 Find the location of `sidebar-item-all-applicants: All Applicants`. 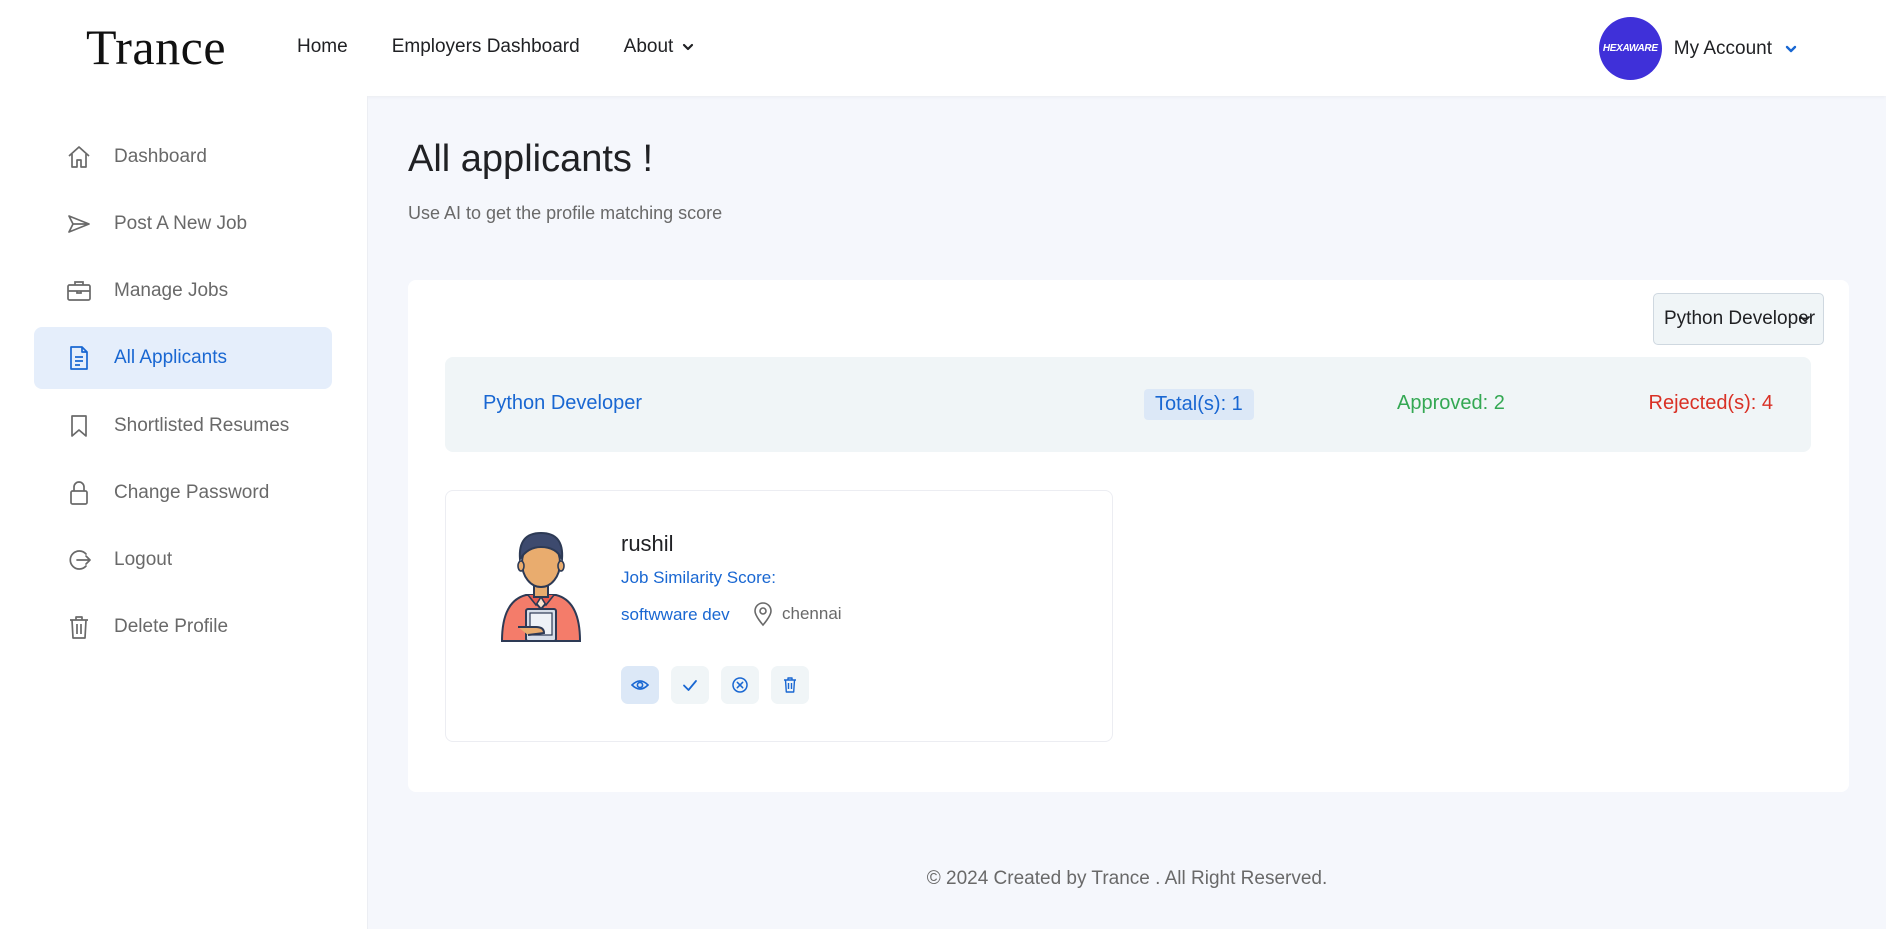

sidebar-item-all-applicants: All Applicants is located at coordinates (183, 358).